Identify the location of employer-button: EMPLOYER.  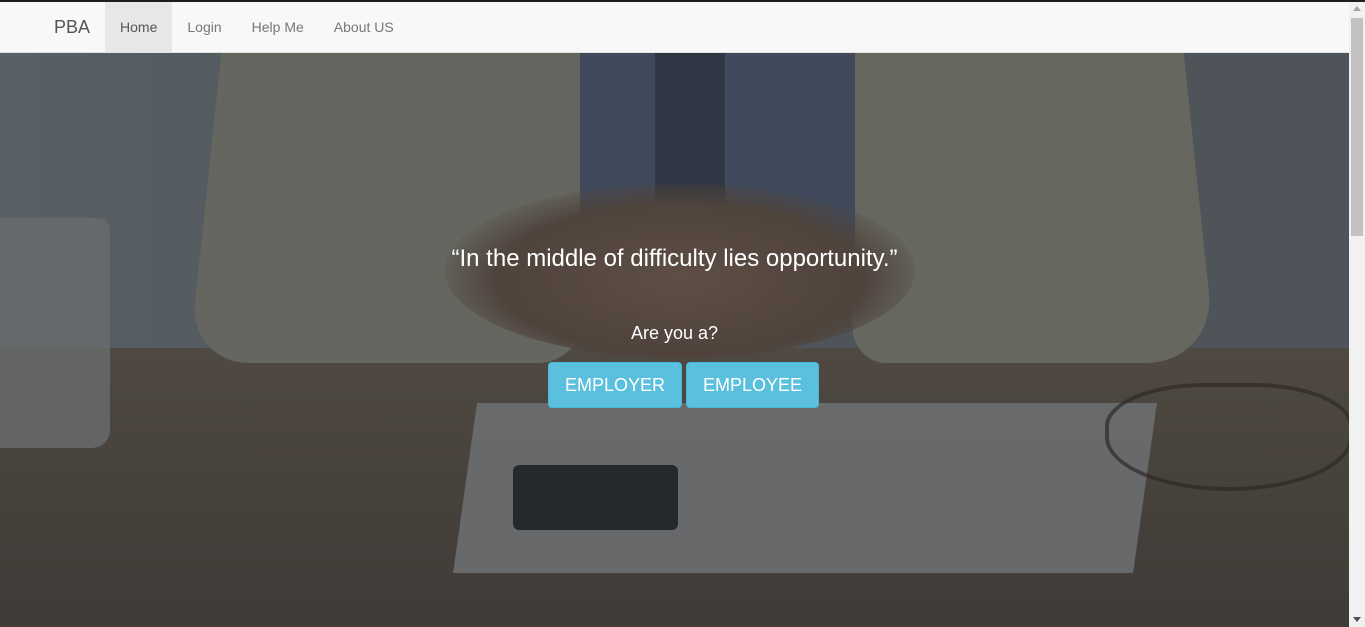
(615, 385).